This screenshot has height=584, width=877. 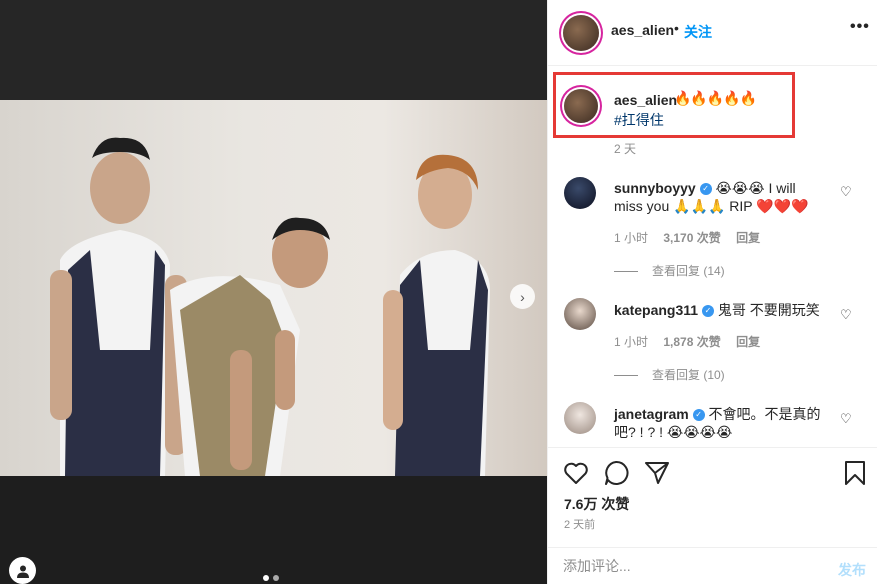 I want to click on comment-username: katepang311, so click(x=656, y=310).